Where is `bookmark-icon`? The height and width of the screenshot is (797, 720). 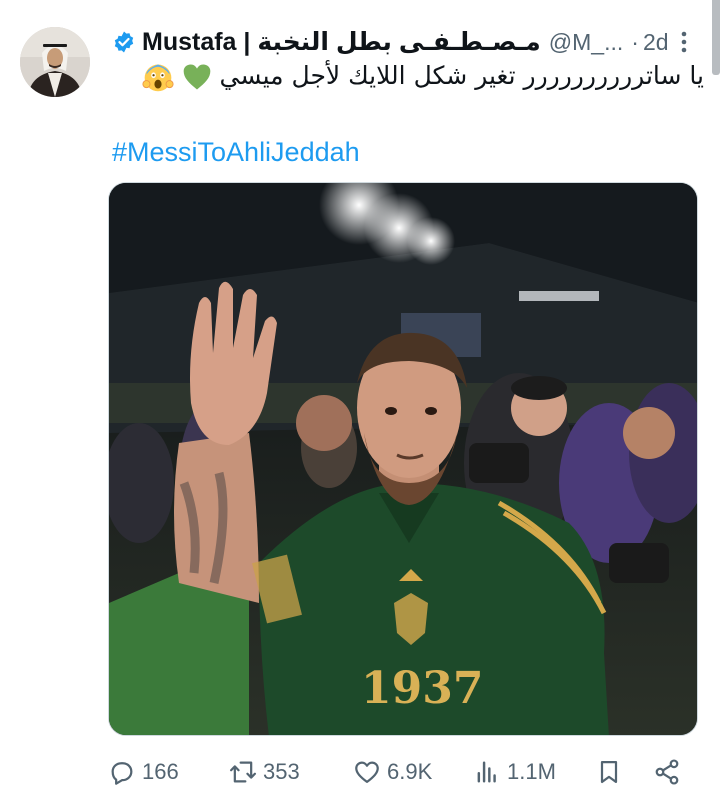 bookmark-icon is located at coordinates (609, 772).